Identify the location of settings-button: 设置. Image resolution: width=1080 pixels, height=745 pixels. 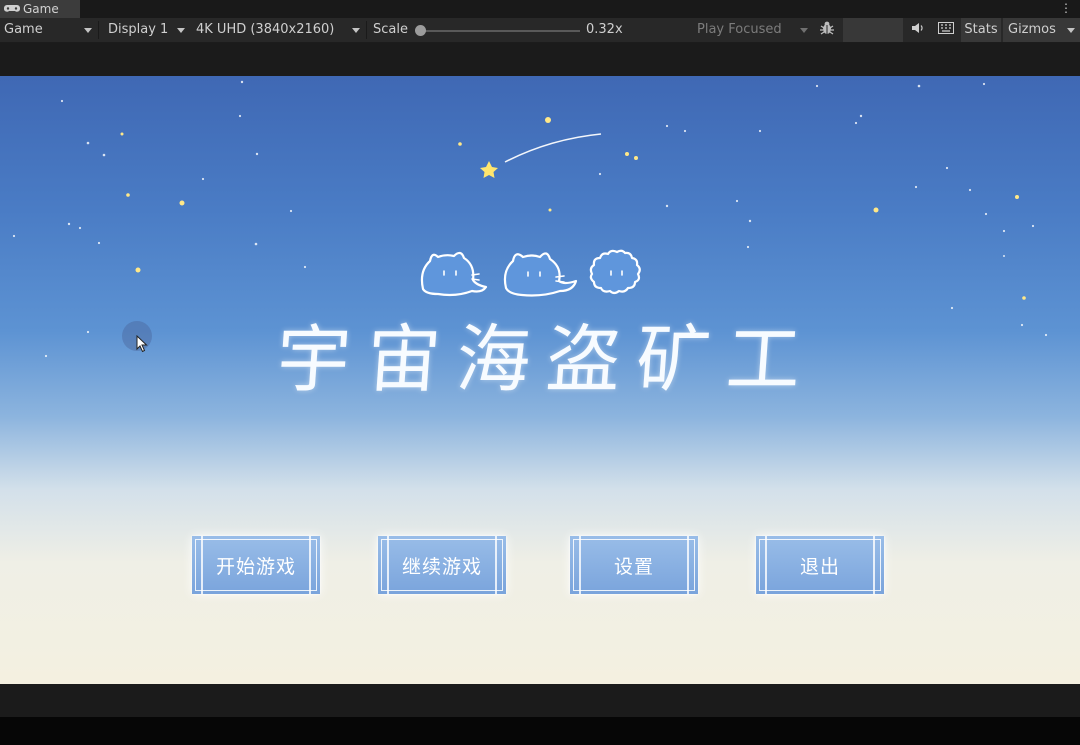
(634, 565).